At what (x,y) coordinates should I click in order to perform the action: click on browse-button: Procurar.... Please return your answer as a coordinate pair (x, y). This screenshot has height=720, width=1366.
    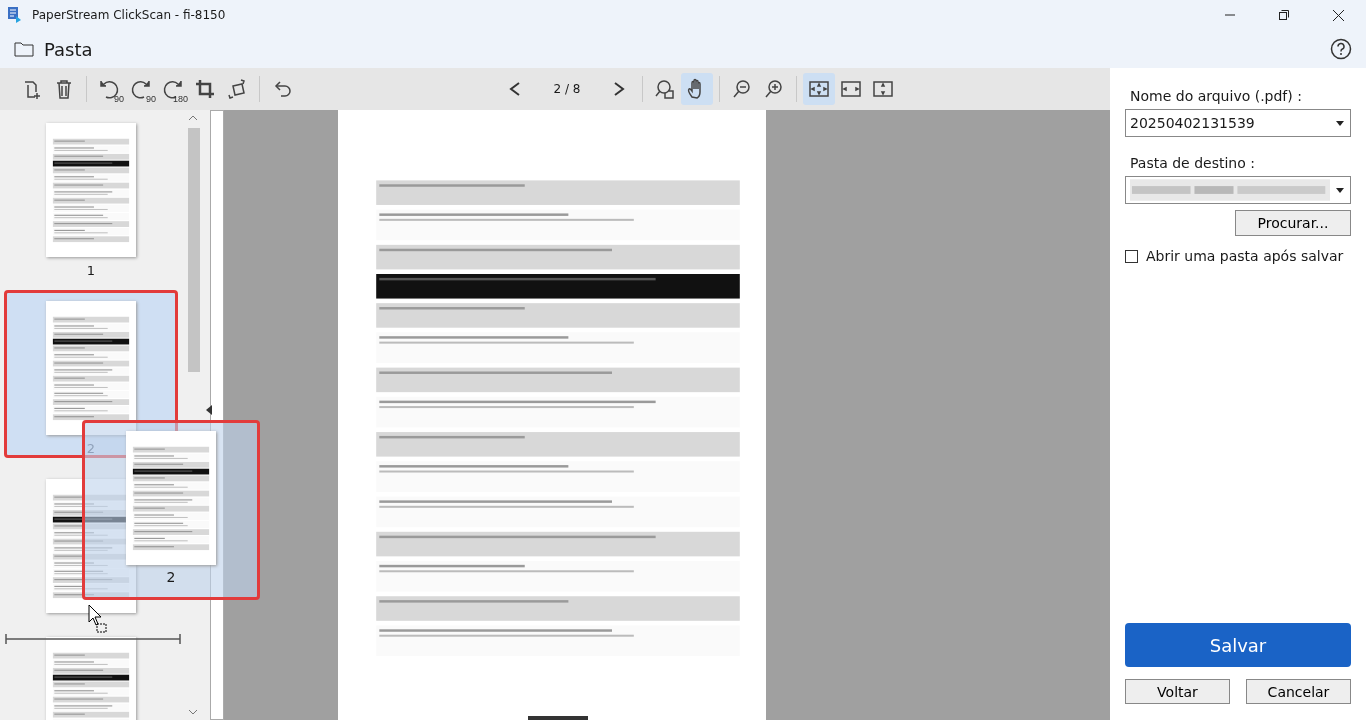
    Looking at the image, I should click on (1293, 223).